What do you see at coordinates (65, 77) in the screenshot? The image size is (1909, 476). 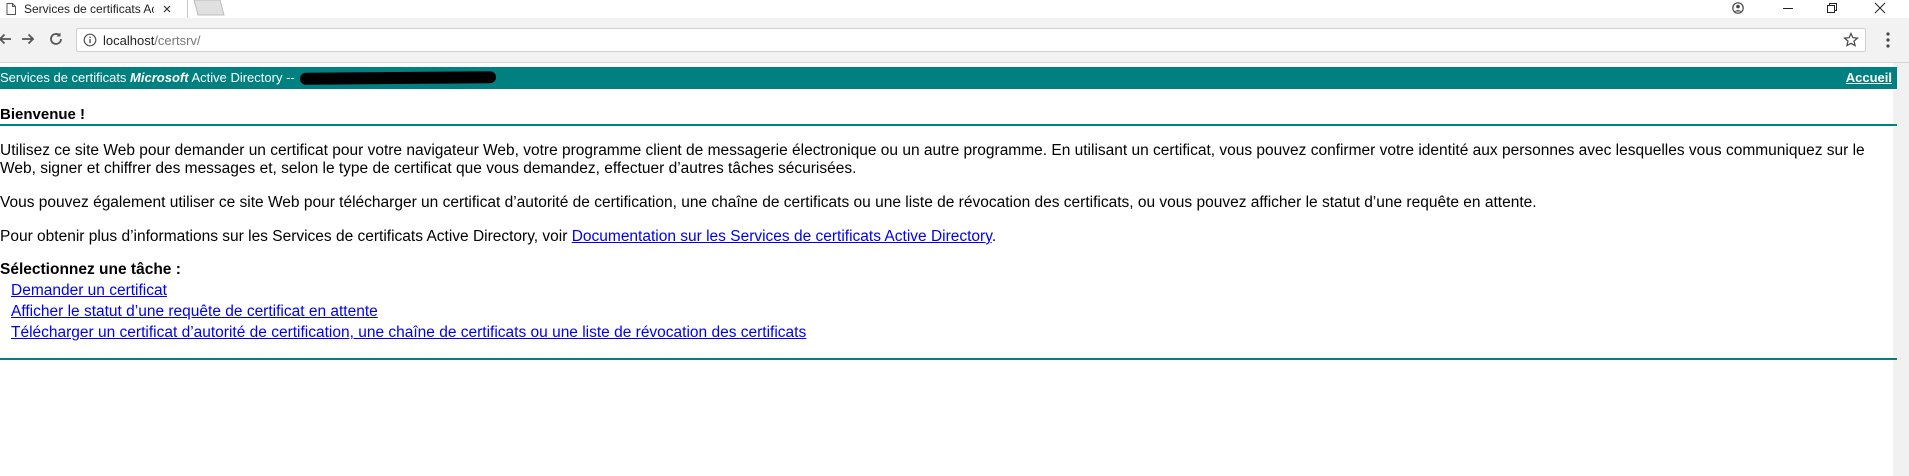 I see `brand-prefix: Services de certificats` at bounding box center [65, 77].